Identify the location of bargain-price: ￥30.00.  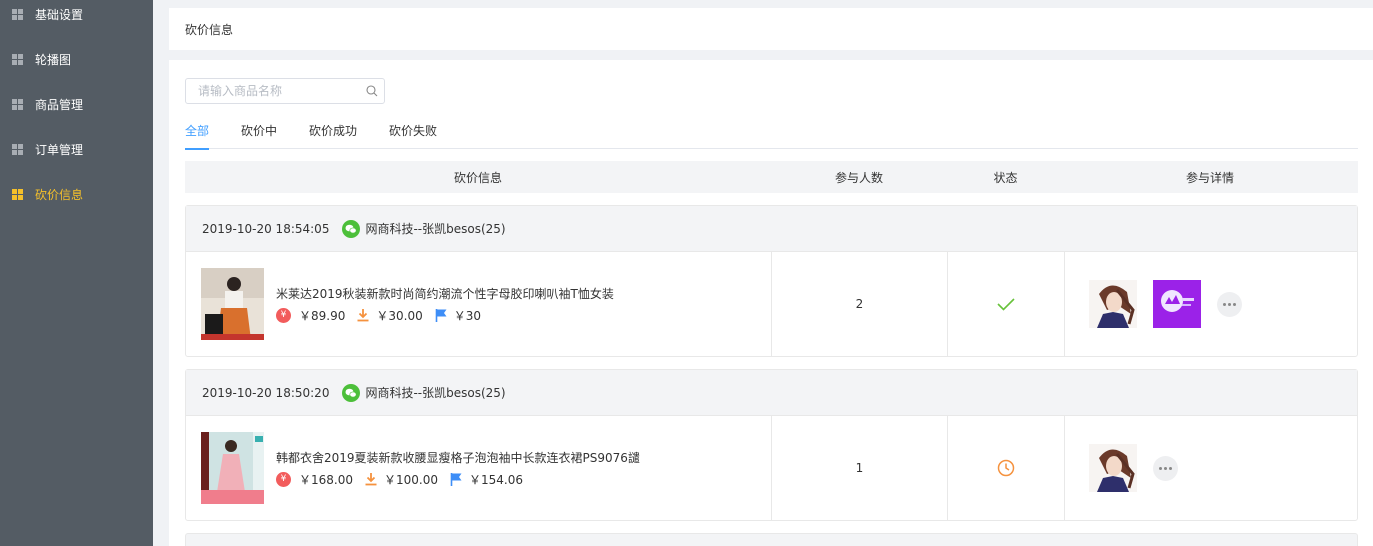
(399, 315).